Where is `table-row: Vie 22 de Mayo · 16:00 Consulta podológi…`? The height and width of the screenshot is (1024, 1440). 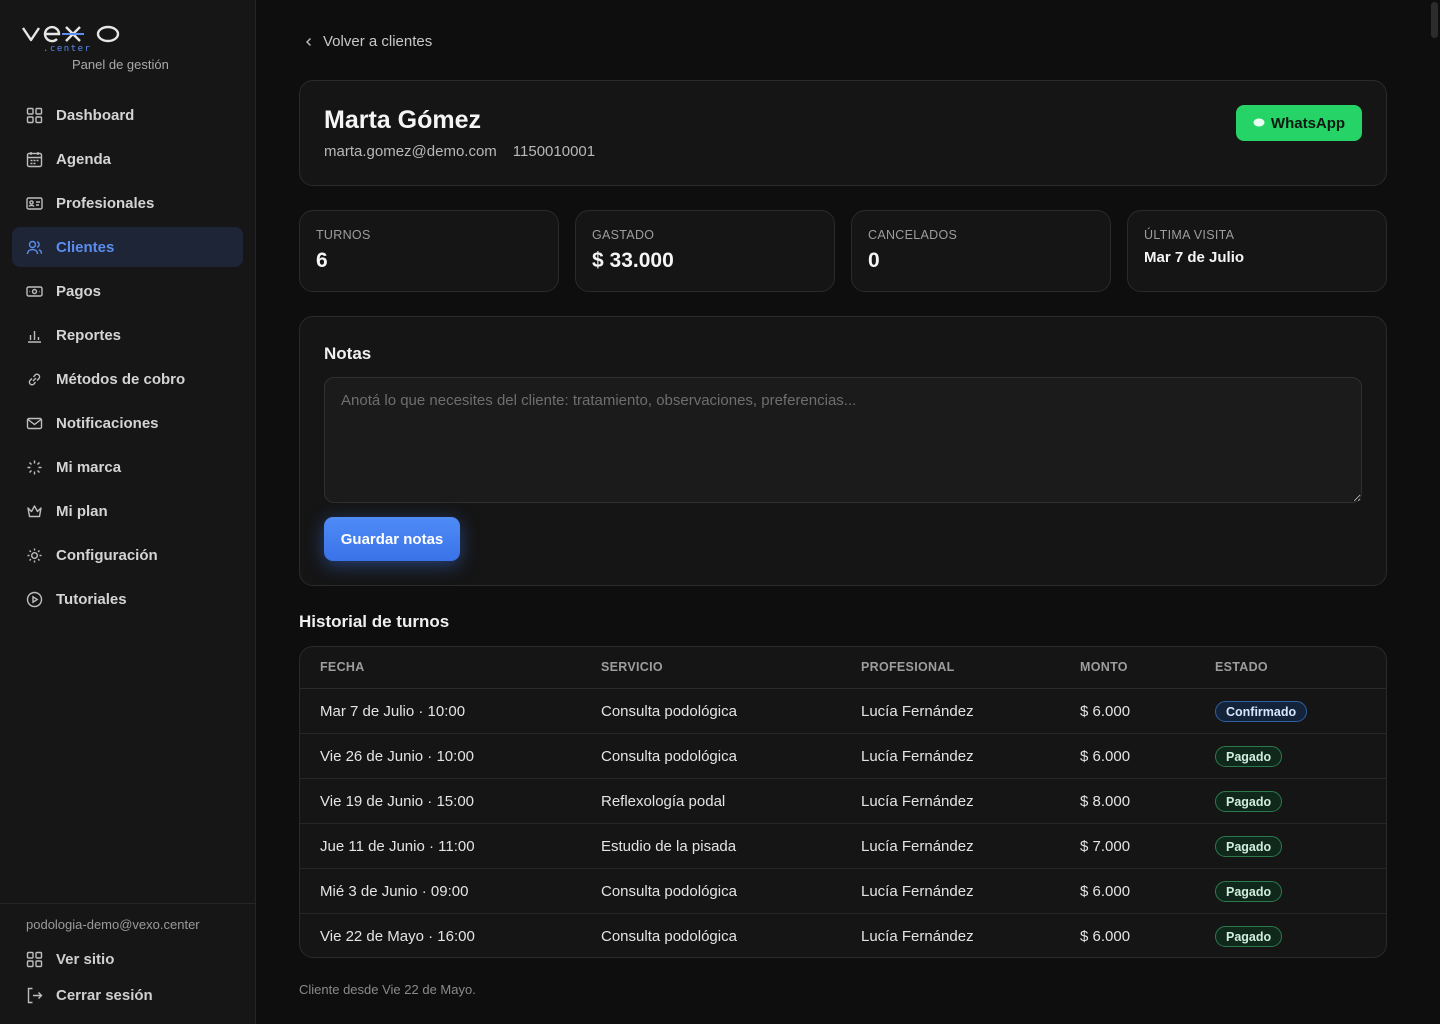
table-row: Vie 22 de Mayo · 16:00 Consulta podológi… is located at coordinates (843, 935).